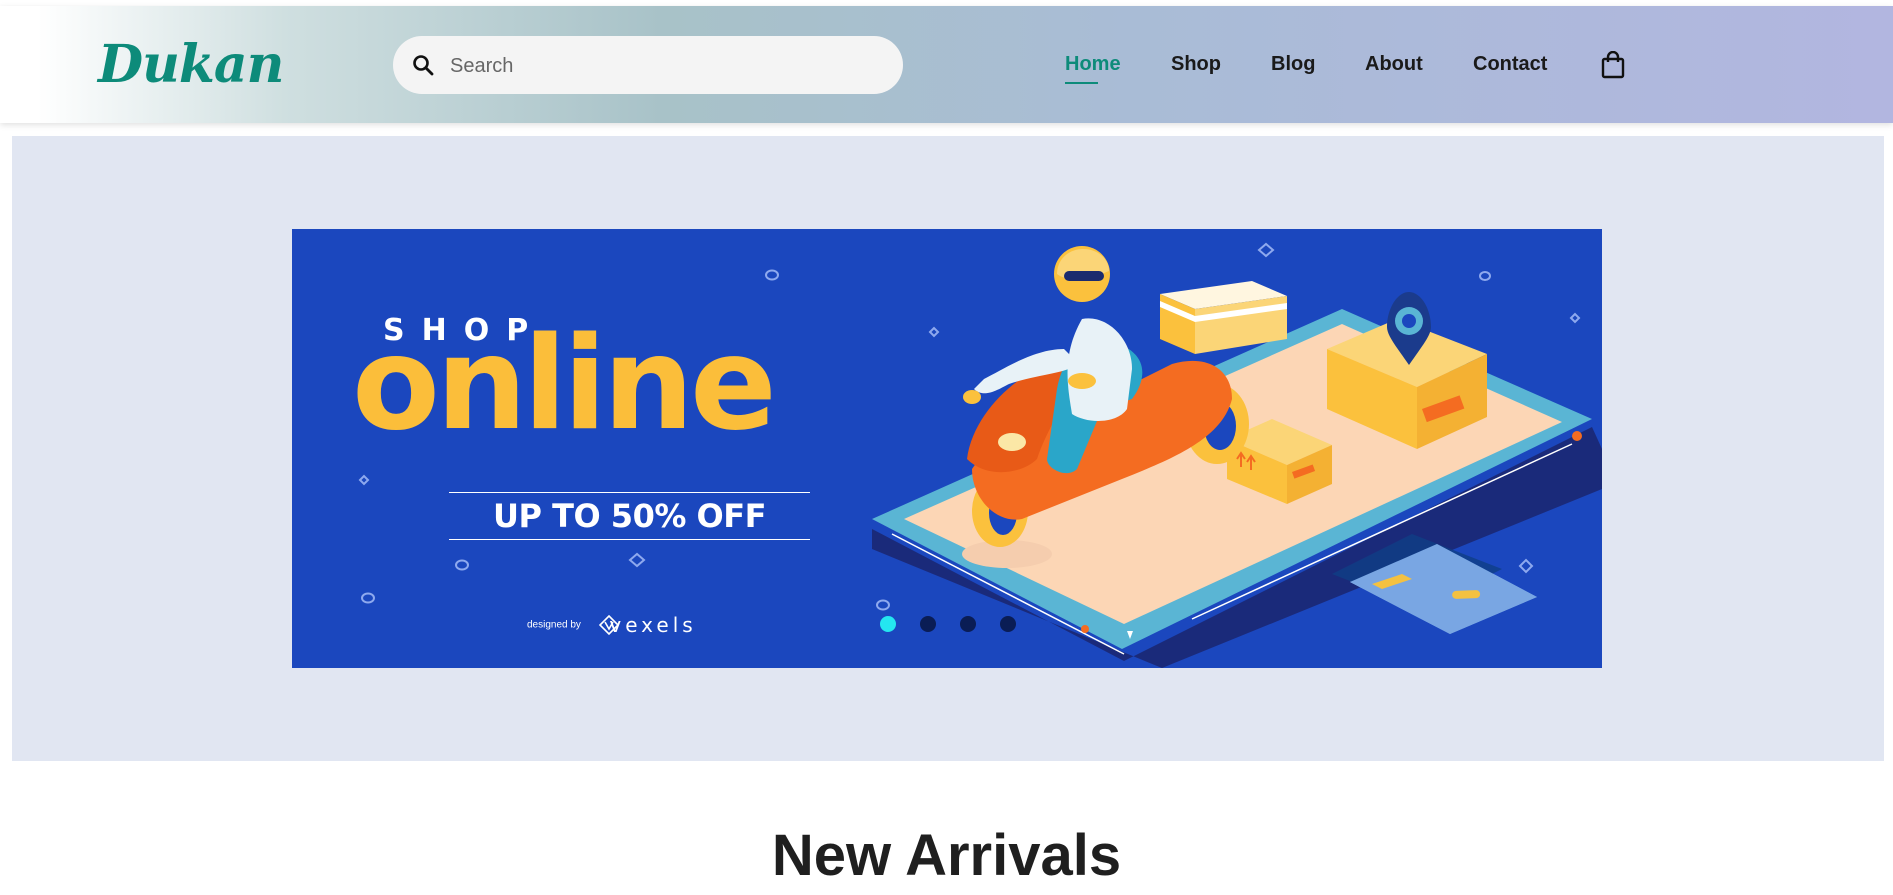 This screenshot has height=895, width=1893. I want to click on discount-label: UP TO 50% OFF, so click(629, 516).